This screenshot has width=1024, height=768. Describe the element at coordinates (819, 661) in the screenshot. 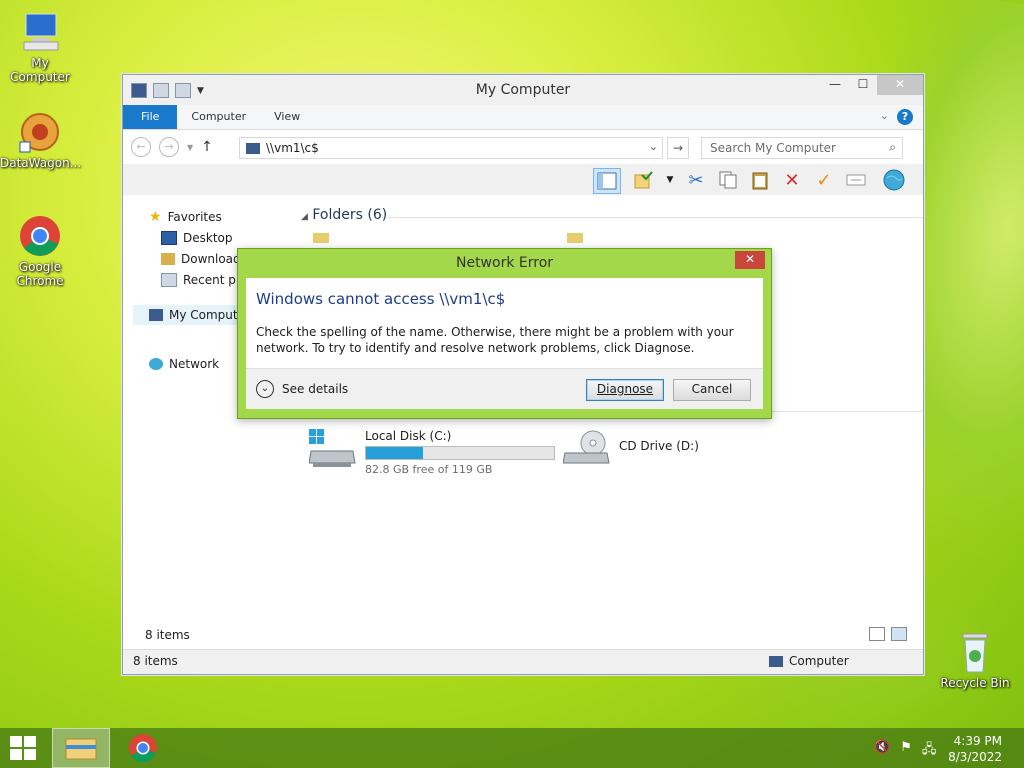

I see `status-location: Computer` at that location.